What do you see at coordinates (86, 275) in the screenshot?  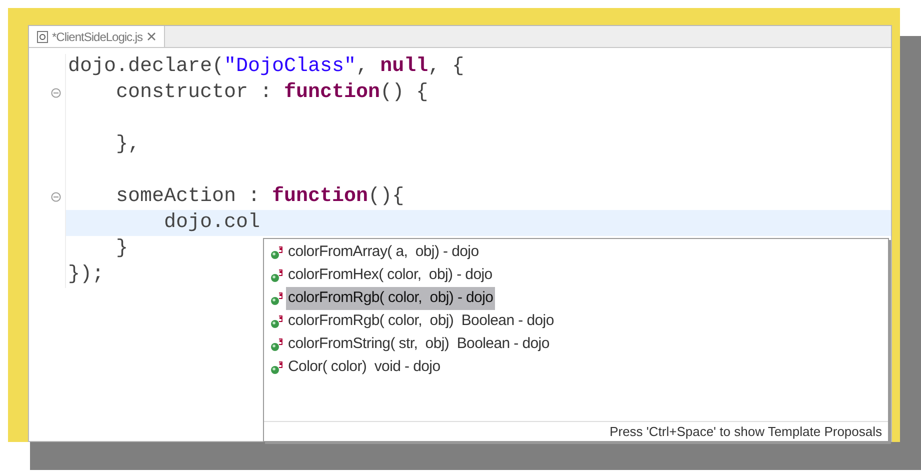 I see `code-line: });` at bounding box center [86, 275].